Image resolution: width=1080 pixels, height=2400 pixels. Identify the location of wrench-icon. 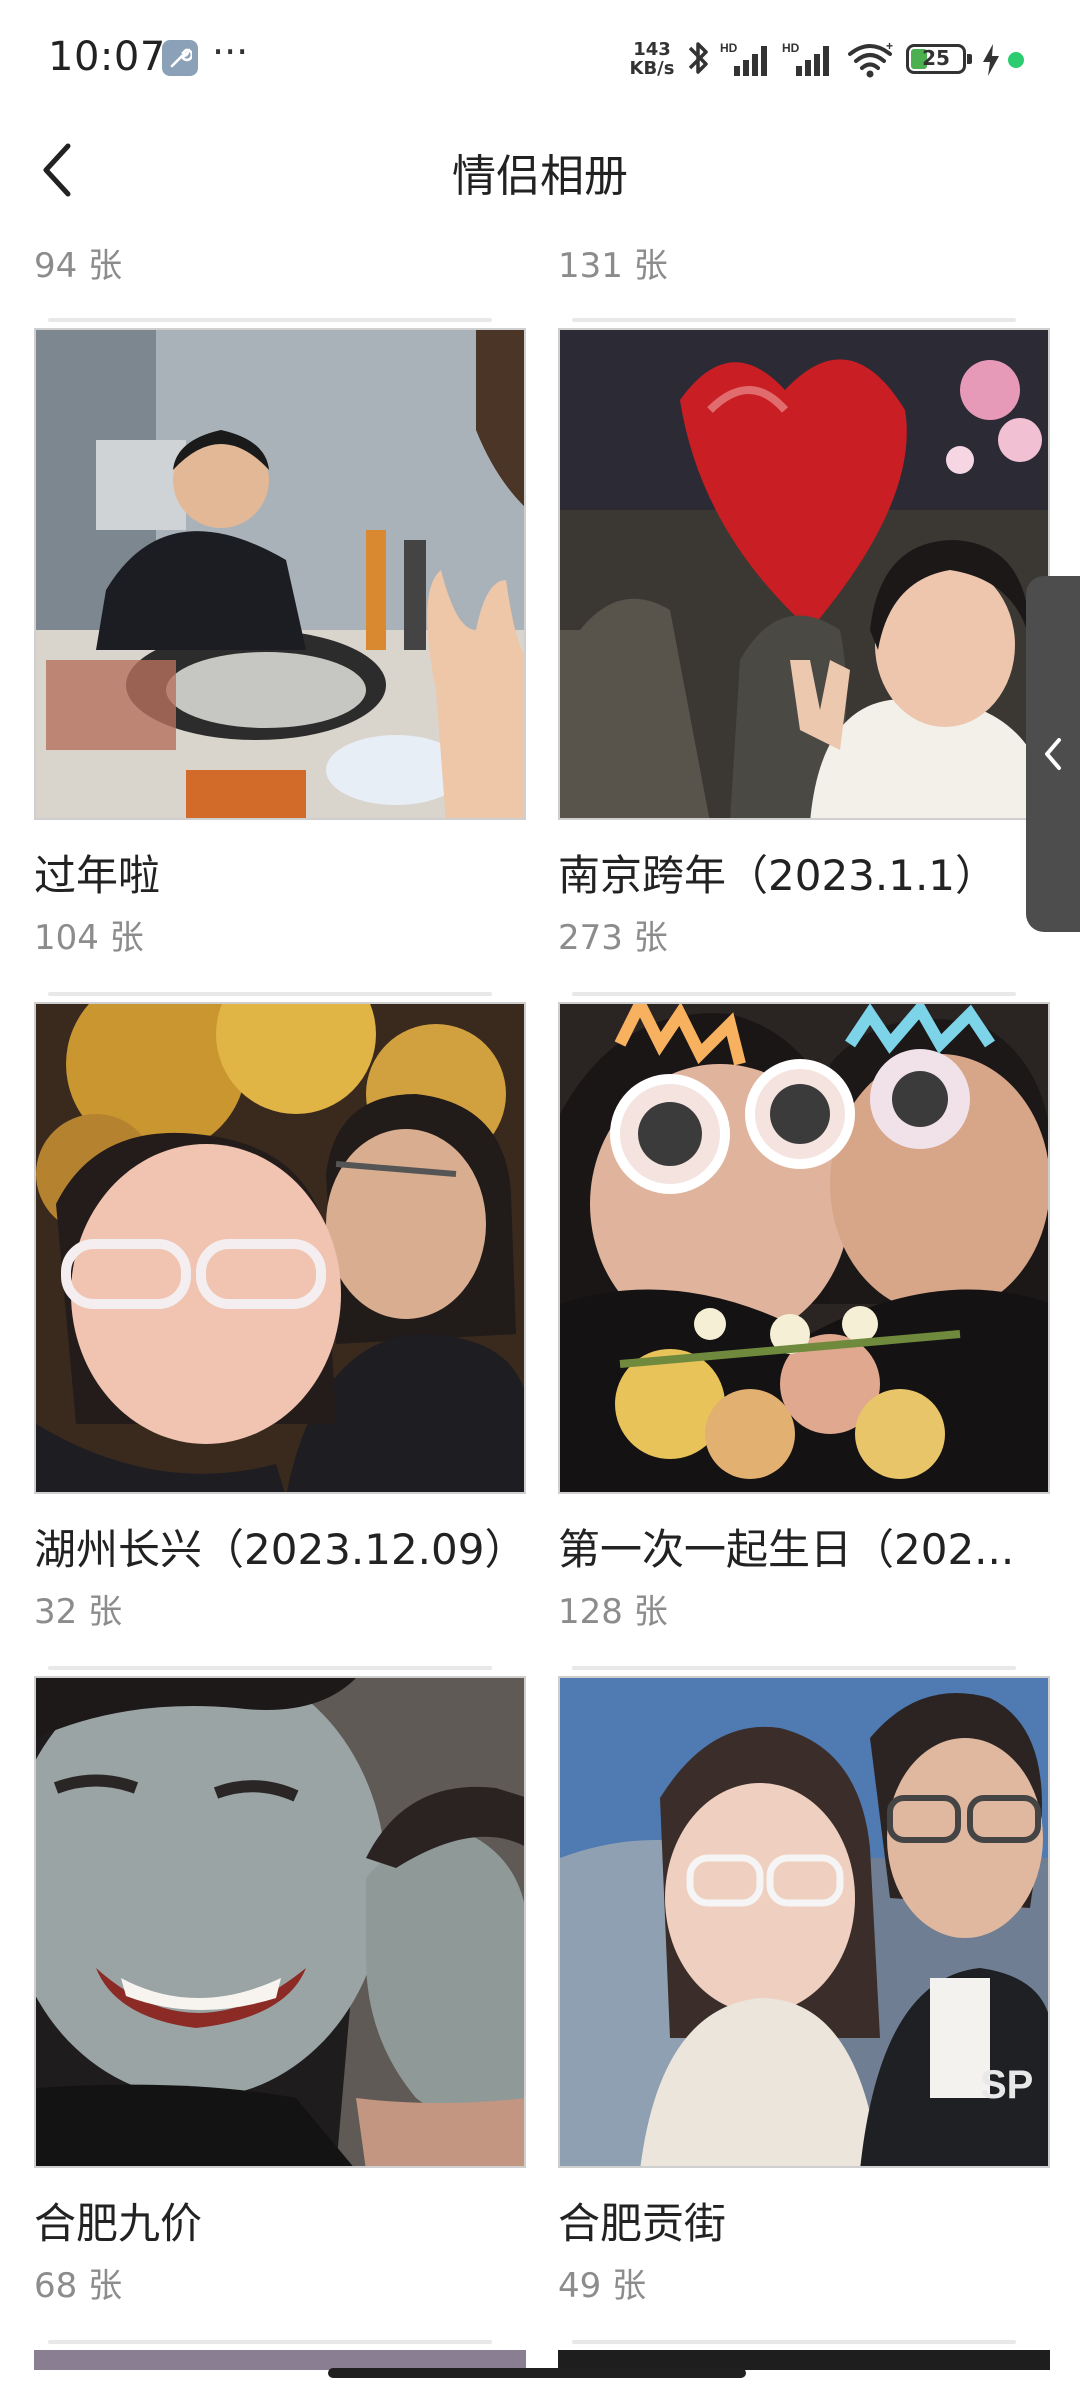
(180, 58).